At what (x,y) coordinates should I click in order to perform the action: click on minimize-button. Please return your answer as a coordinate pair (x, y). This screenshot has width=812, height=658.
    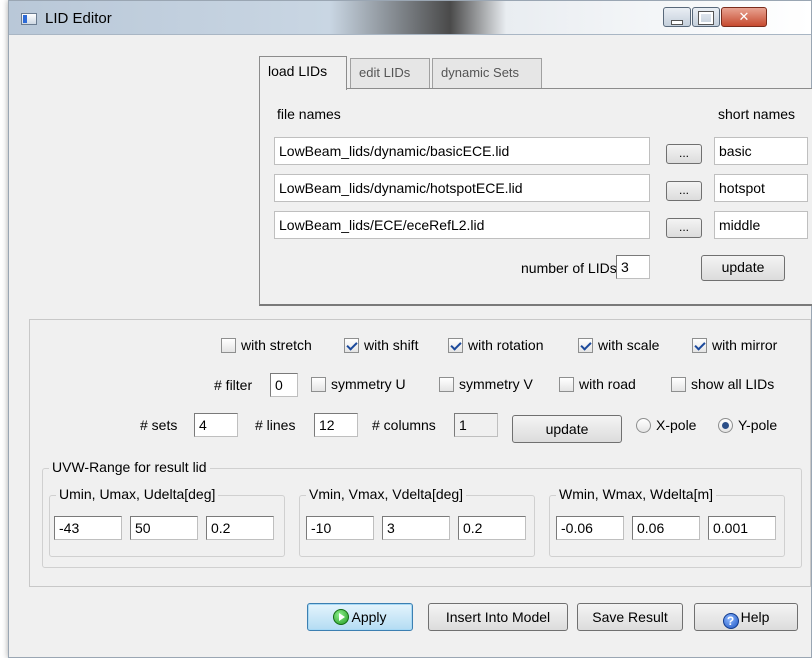
    Looking at the image, I should click on (677, 17).